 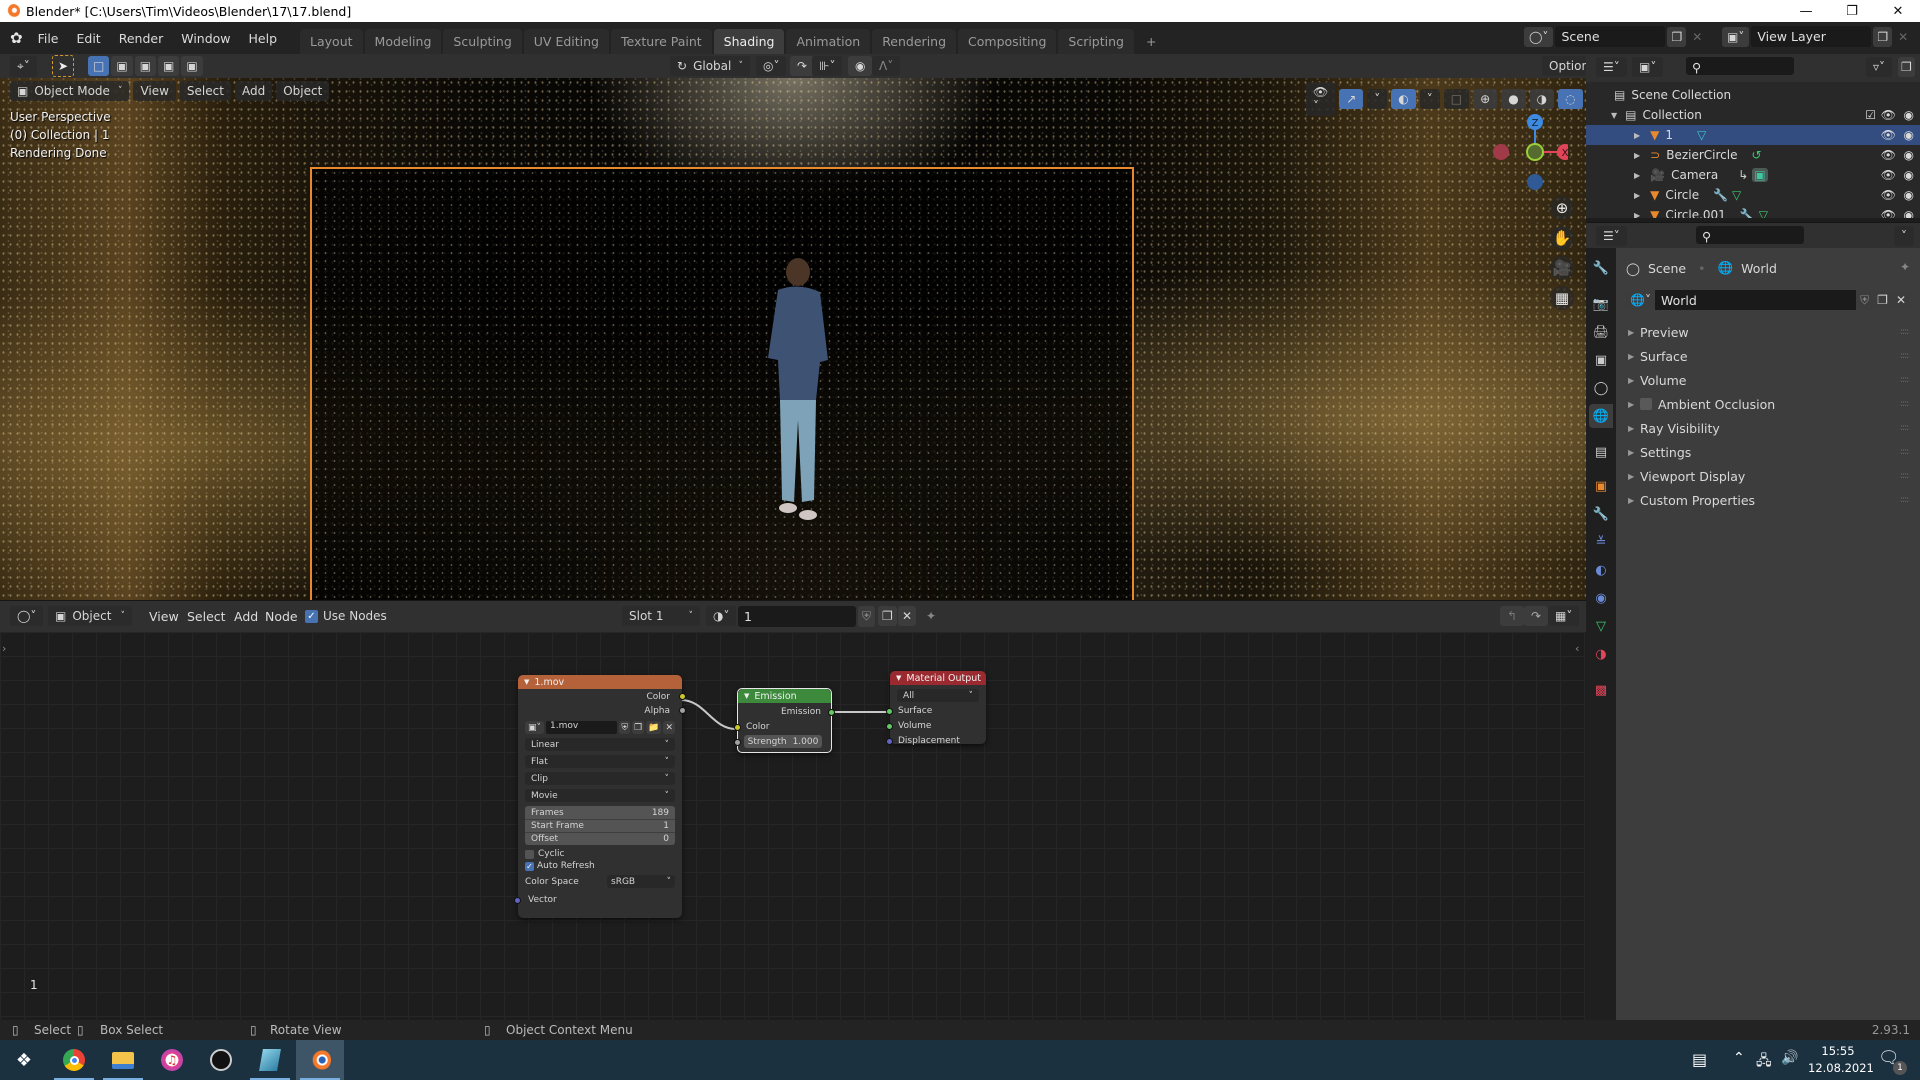 I want to click on properties-options-dropdown: ˅, so click(x=1904, y=236).